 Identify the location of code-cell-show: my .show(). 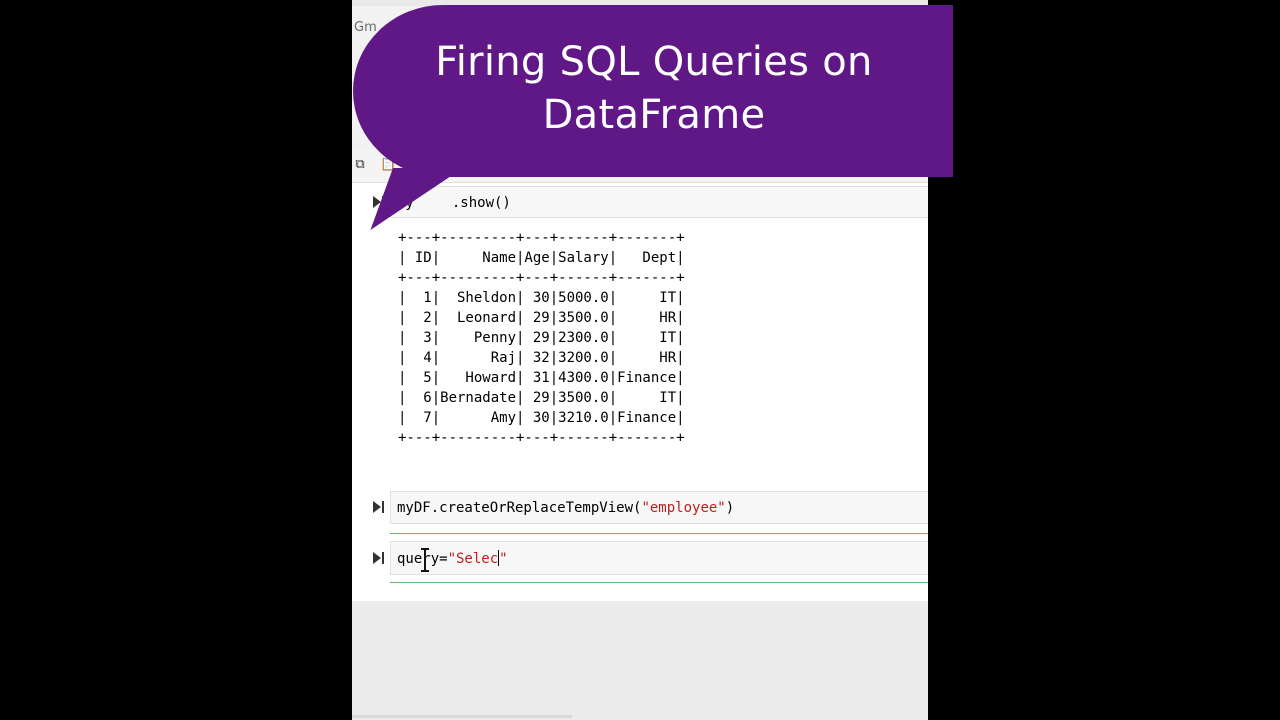
(659, 202).